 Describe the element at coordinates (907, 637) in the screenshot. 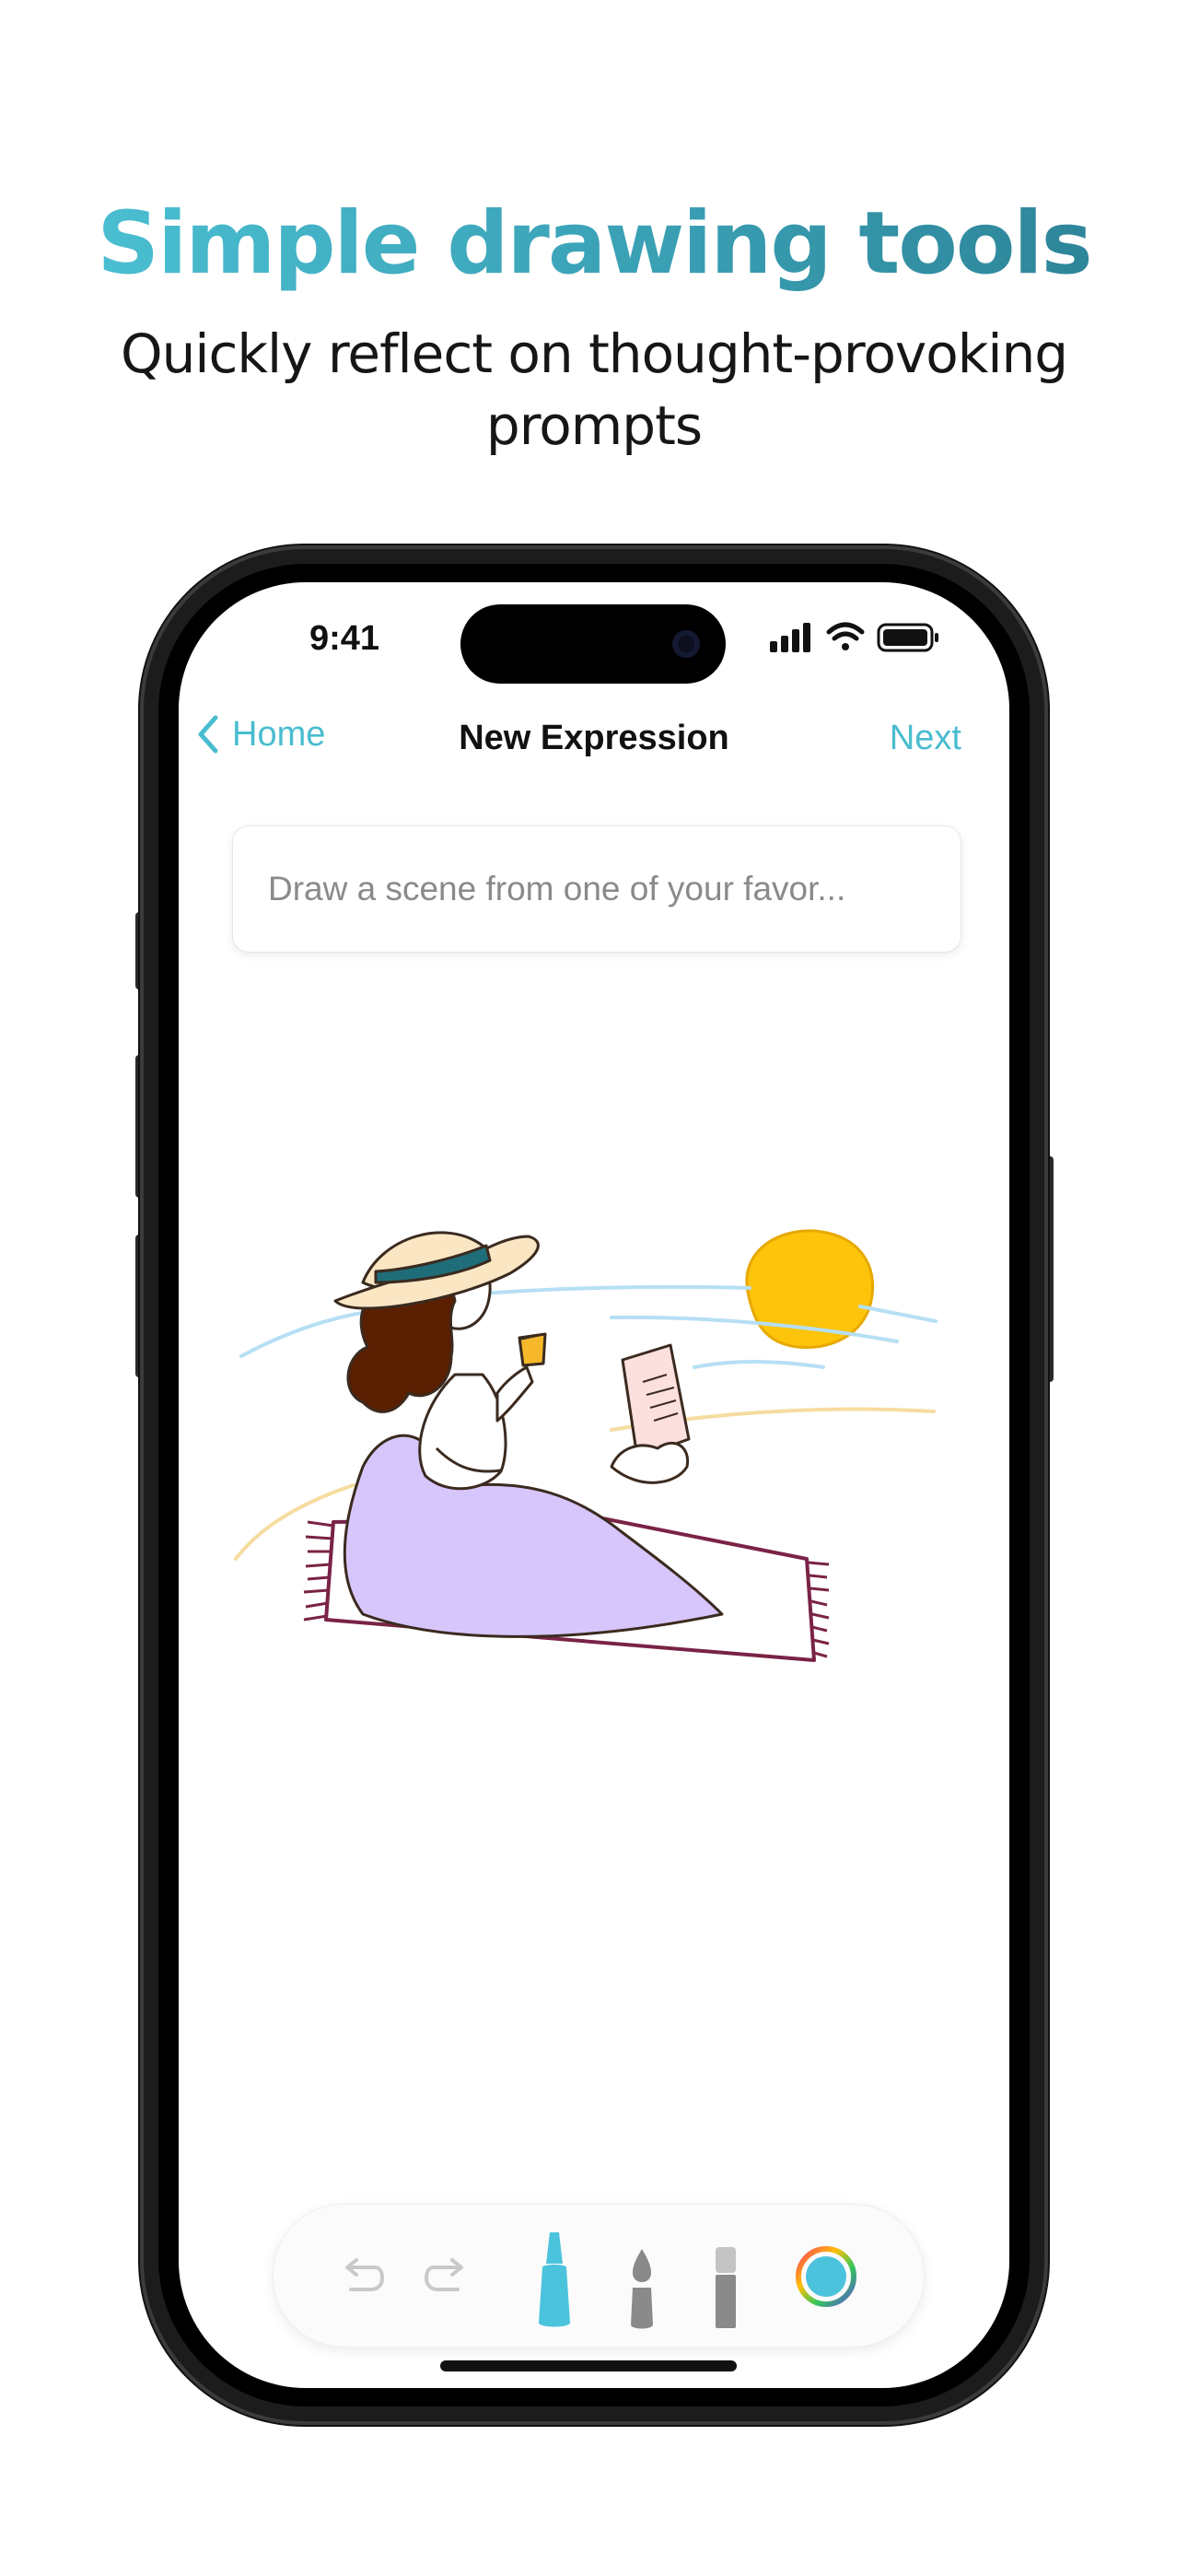

I see `battery-icon` at that location.